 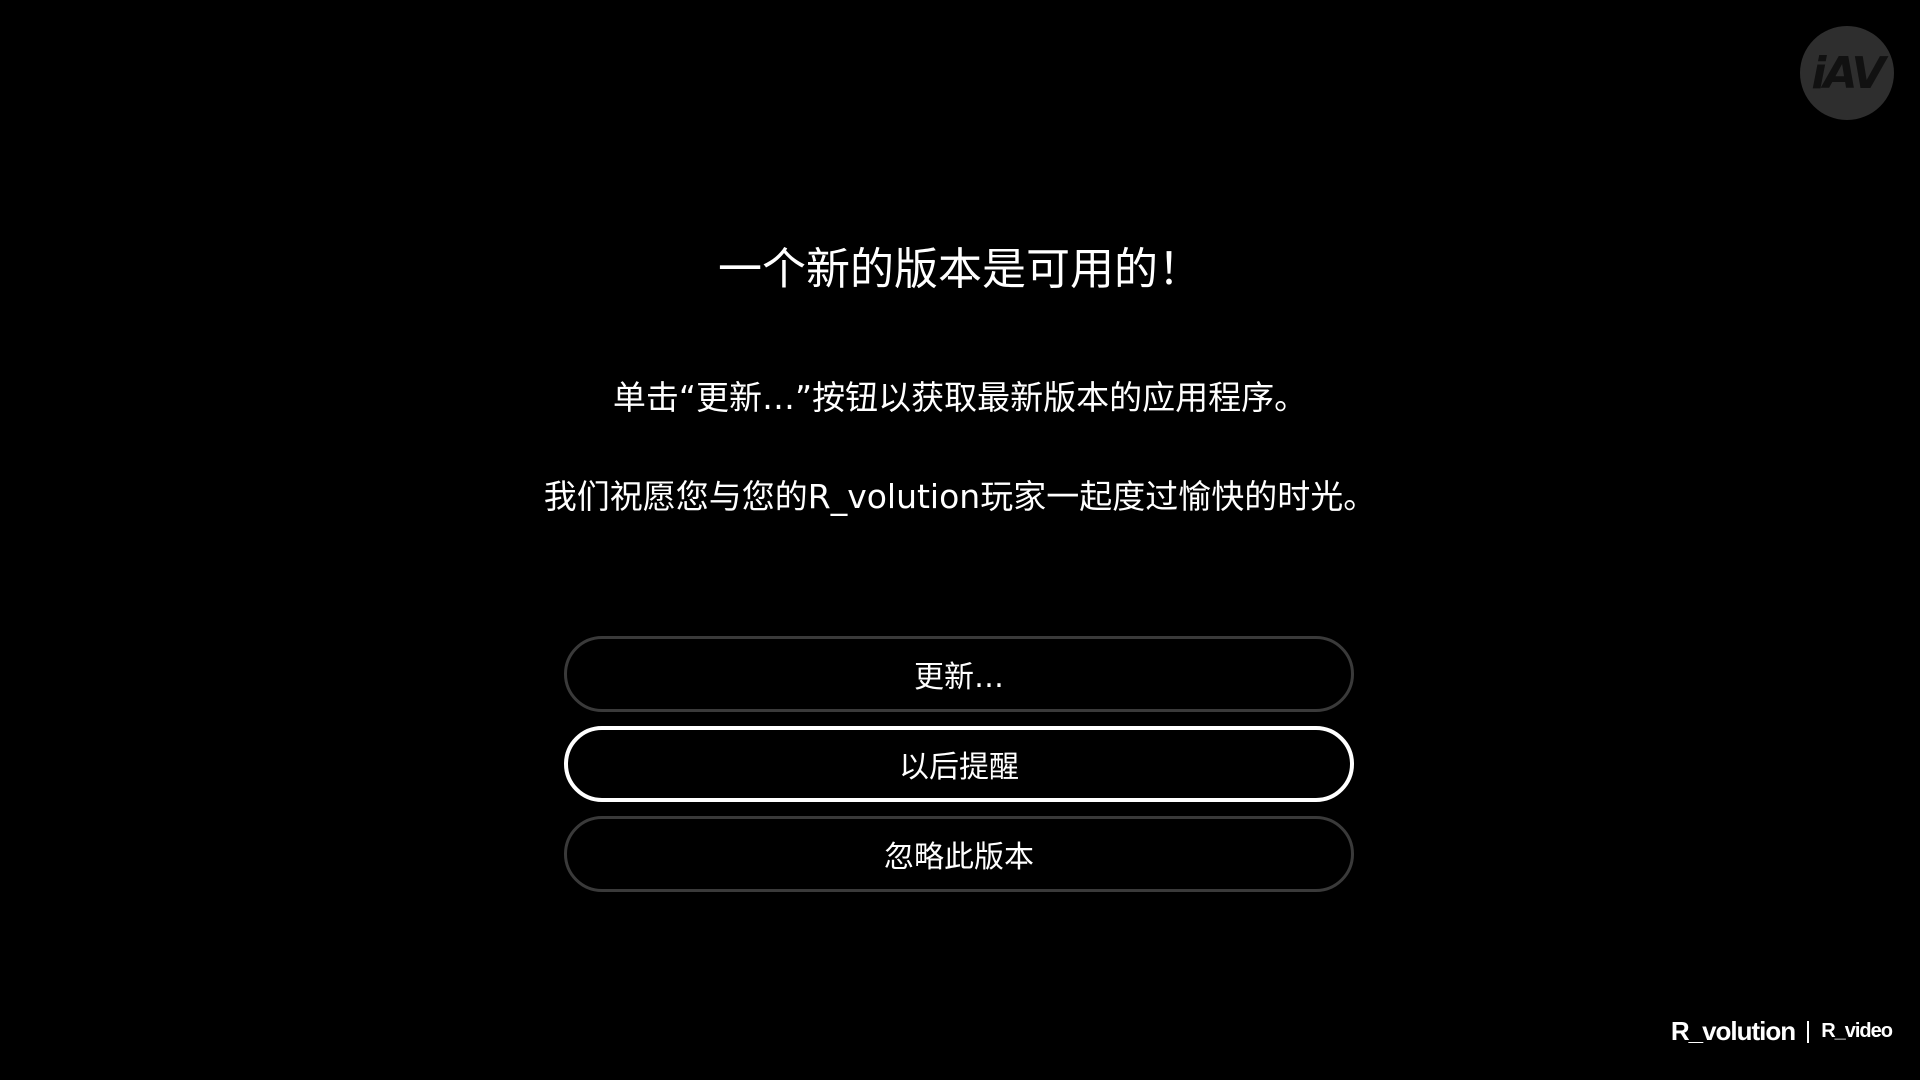 I want to click on iav-logo-text: iAV, so click(x=1848, y=73).